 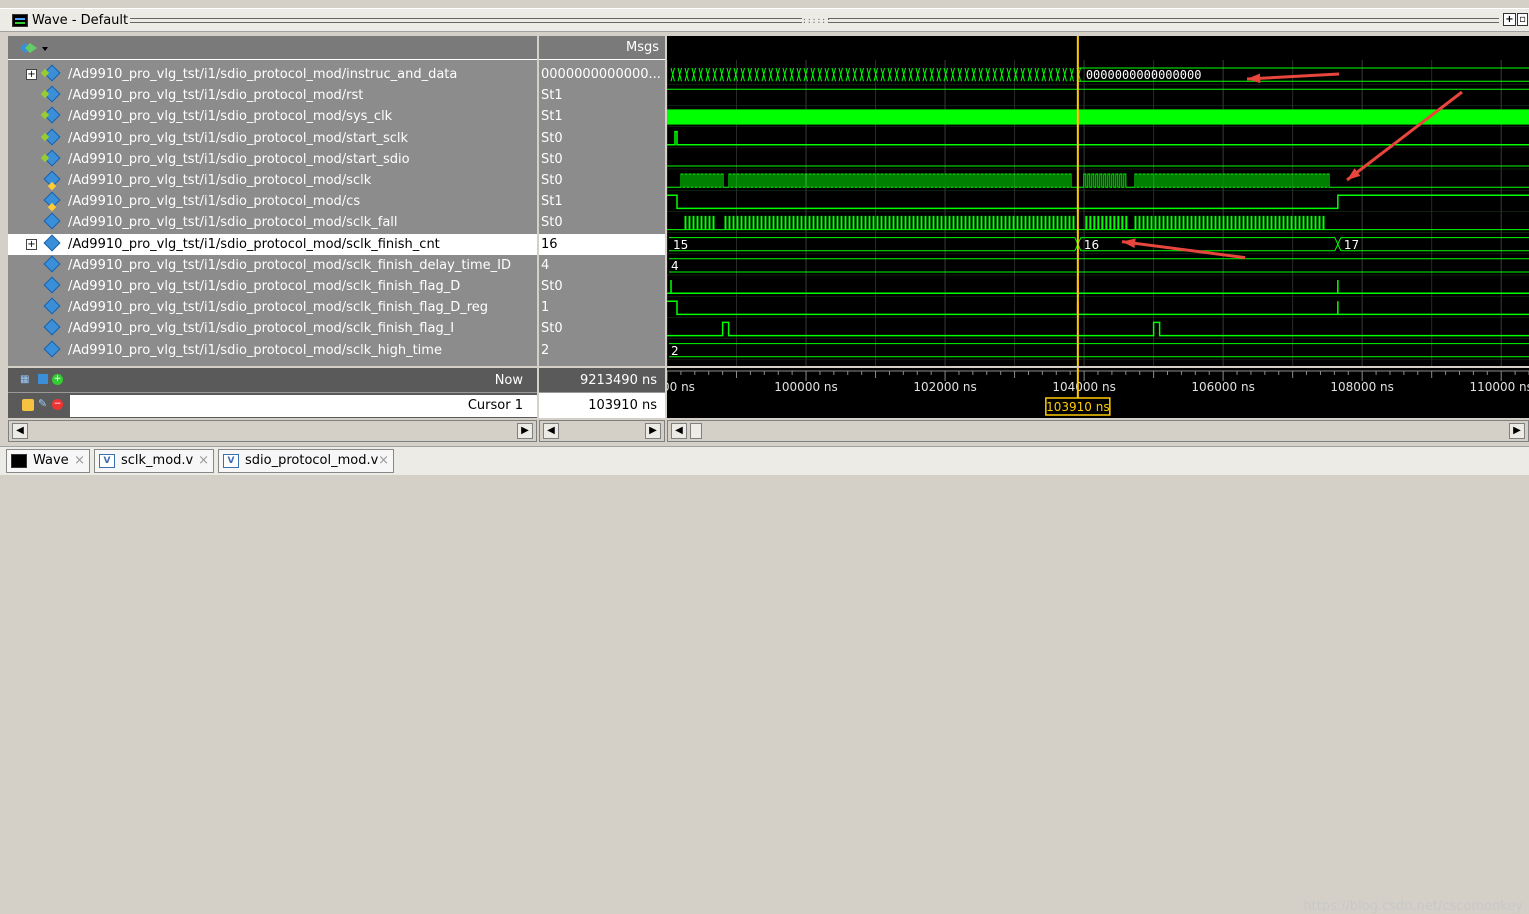 I want to click on add-icon: +, so click(x=57, y=379).